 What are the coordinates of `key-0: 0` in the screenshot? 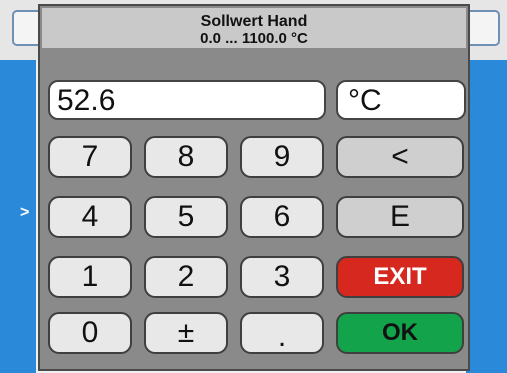 It's located at (90, 333).